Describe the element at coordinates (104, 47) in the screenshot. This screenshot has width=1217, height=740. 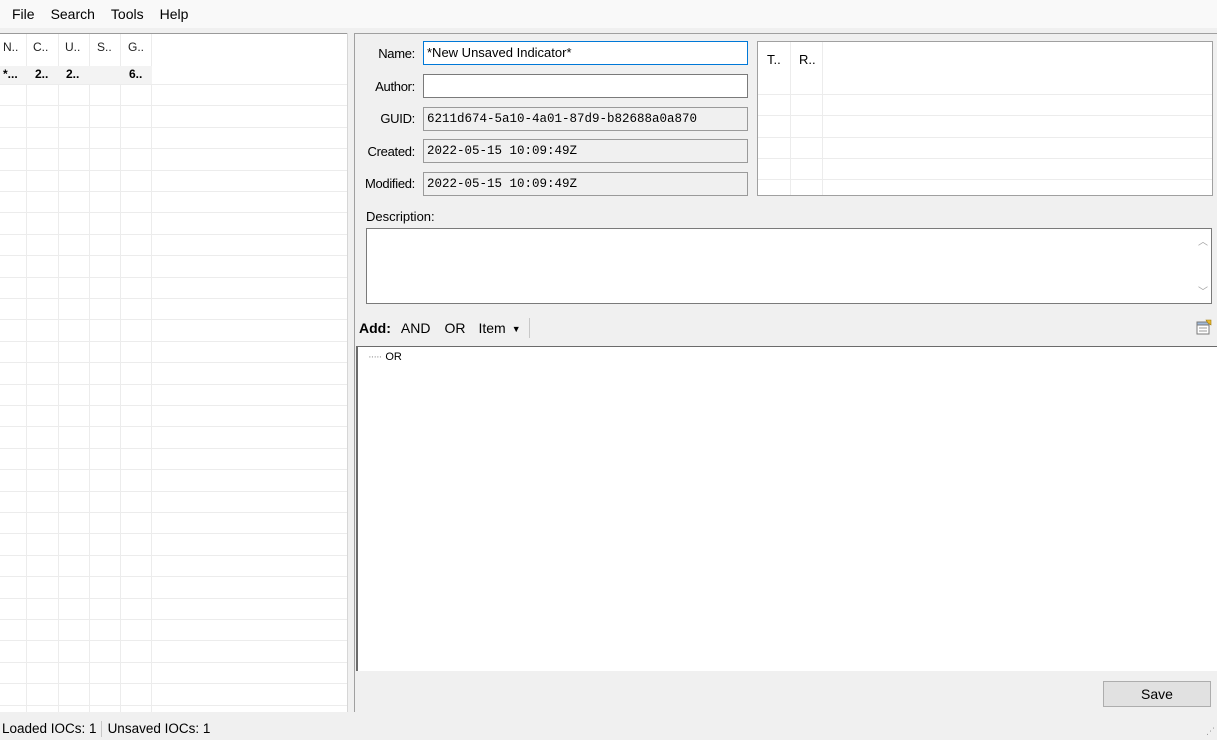
I see `column-header-s: S..` at that location.